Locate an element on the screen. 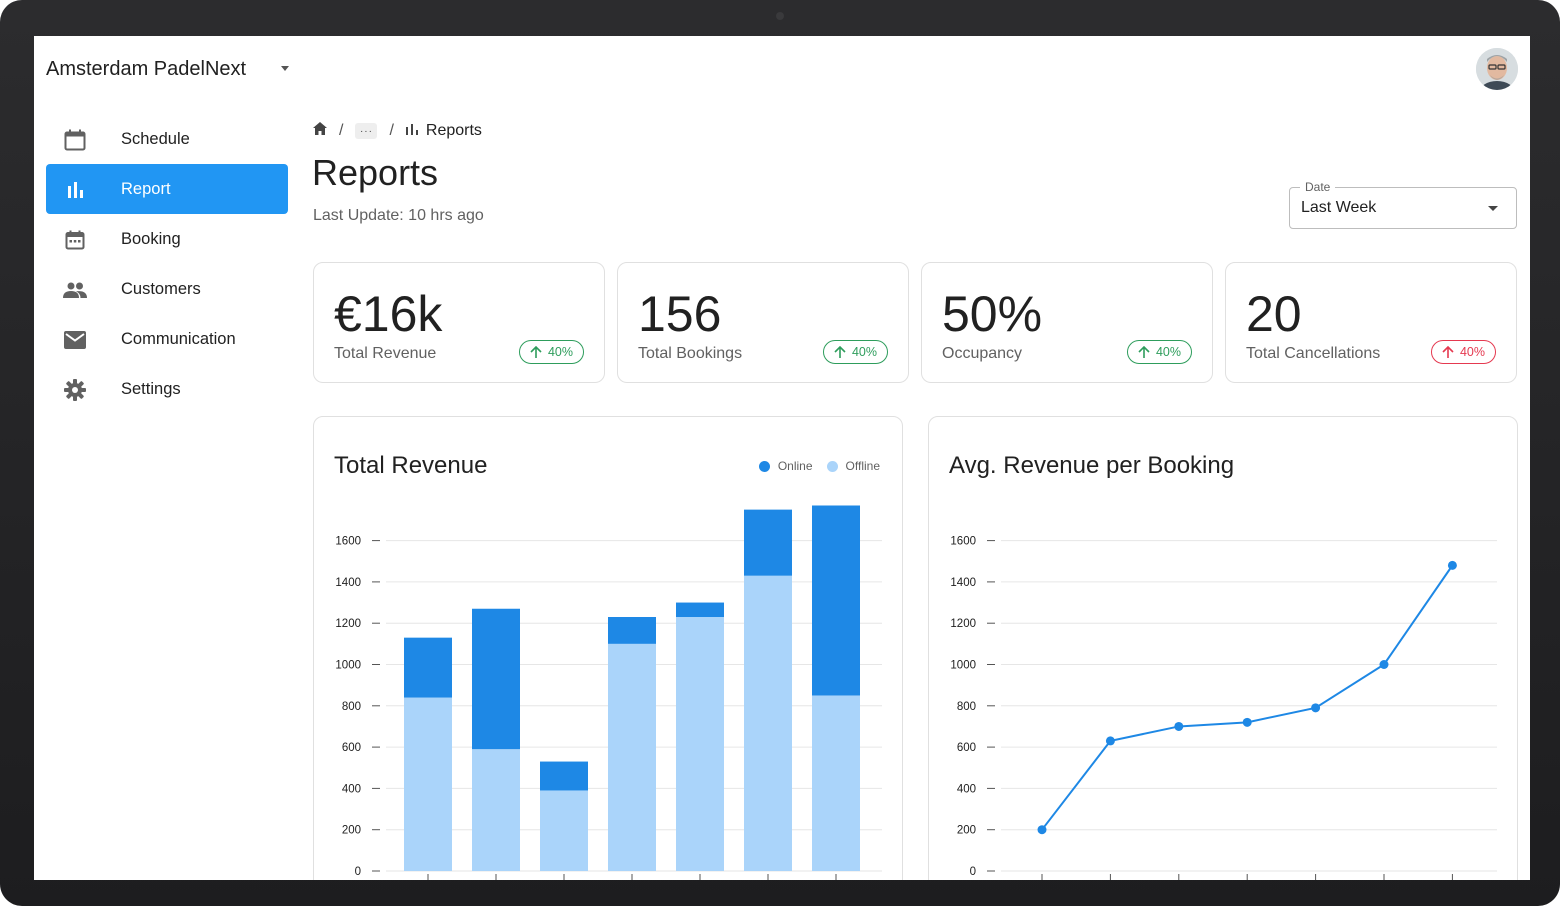 Image resolution: width=1560 pixels, height=906 pixels. mail-icon is located at coordinates (75, 340).